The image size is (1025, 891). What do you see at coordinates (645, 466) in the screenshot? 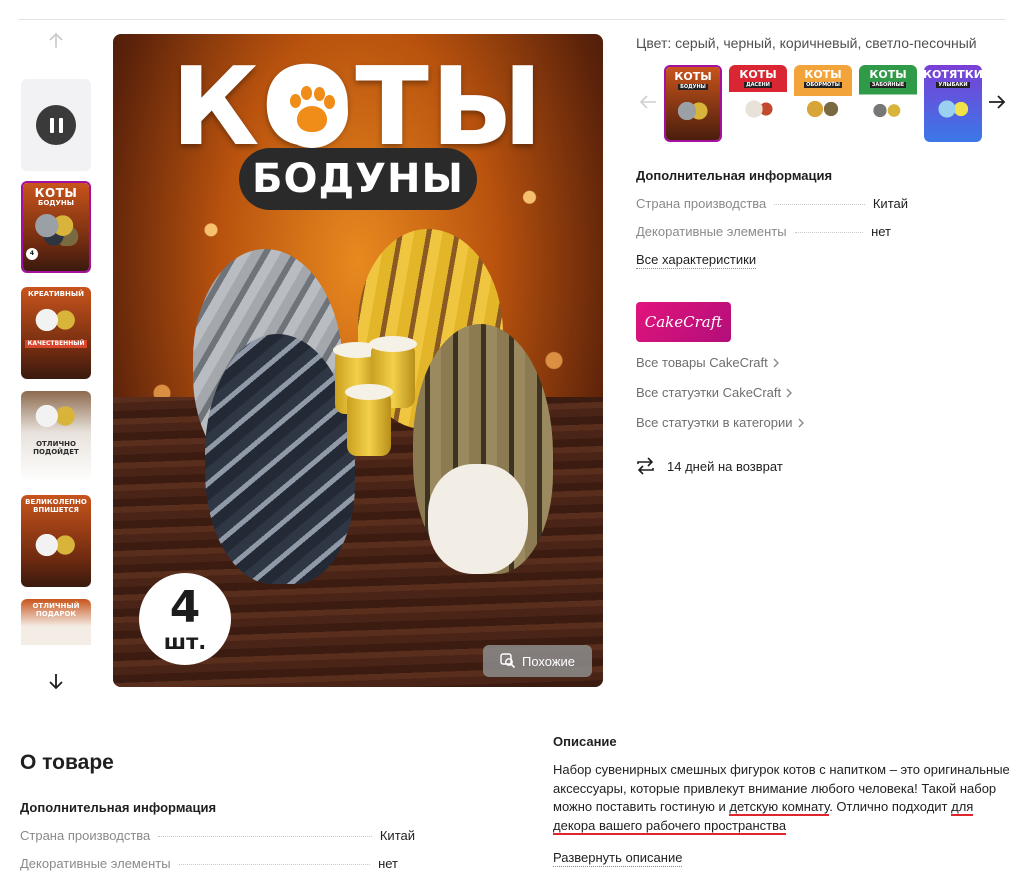
I see `return-arrows-icon` at bounding box center [645, 466].